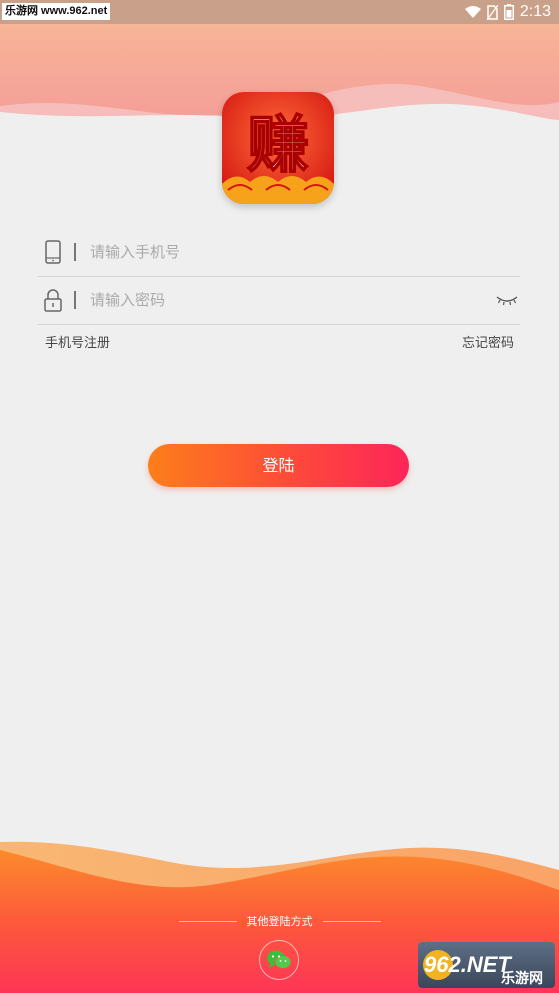 The image size is (559, 993). Describe the element at coordinates (53, 252) in the screenshot. I see `phone-icon` at that location.